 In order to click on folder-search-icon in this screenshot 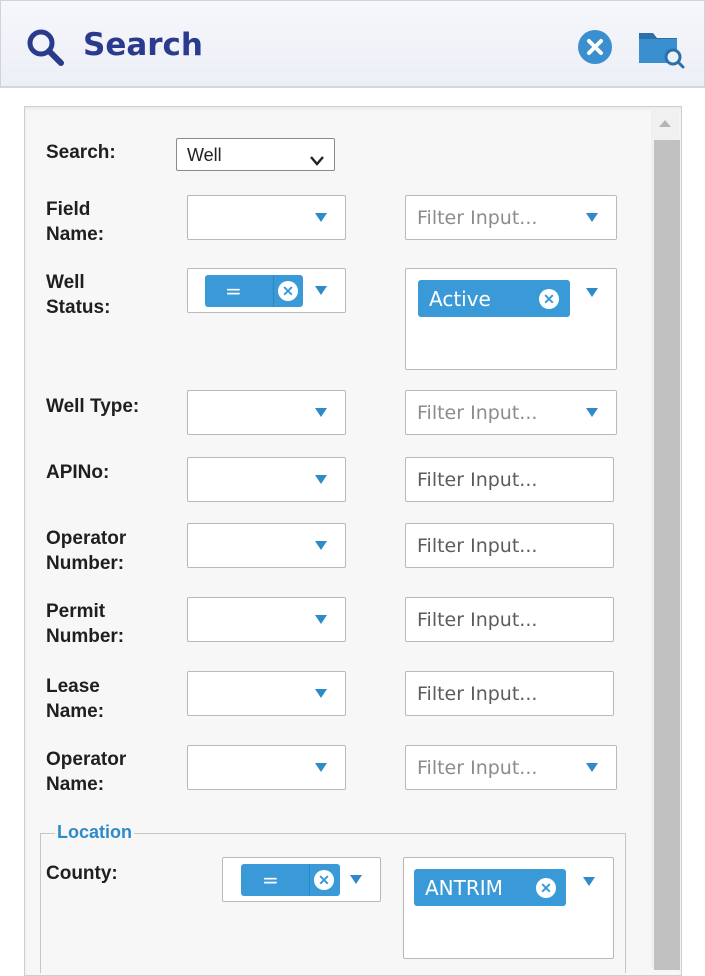, I will do `click(661, 51)`.